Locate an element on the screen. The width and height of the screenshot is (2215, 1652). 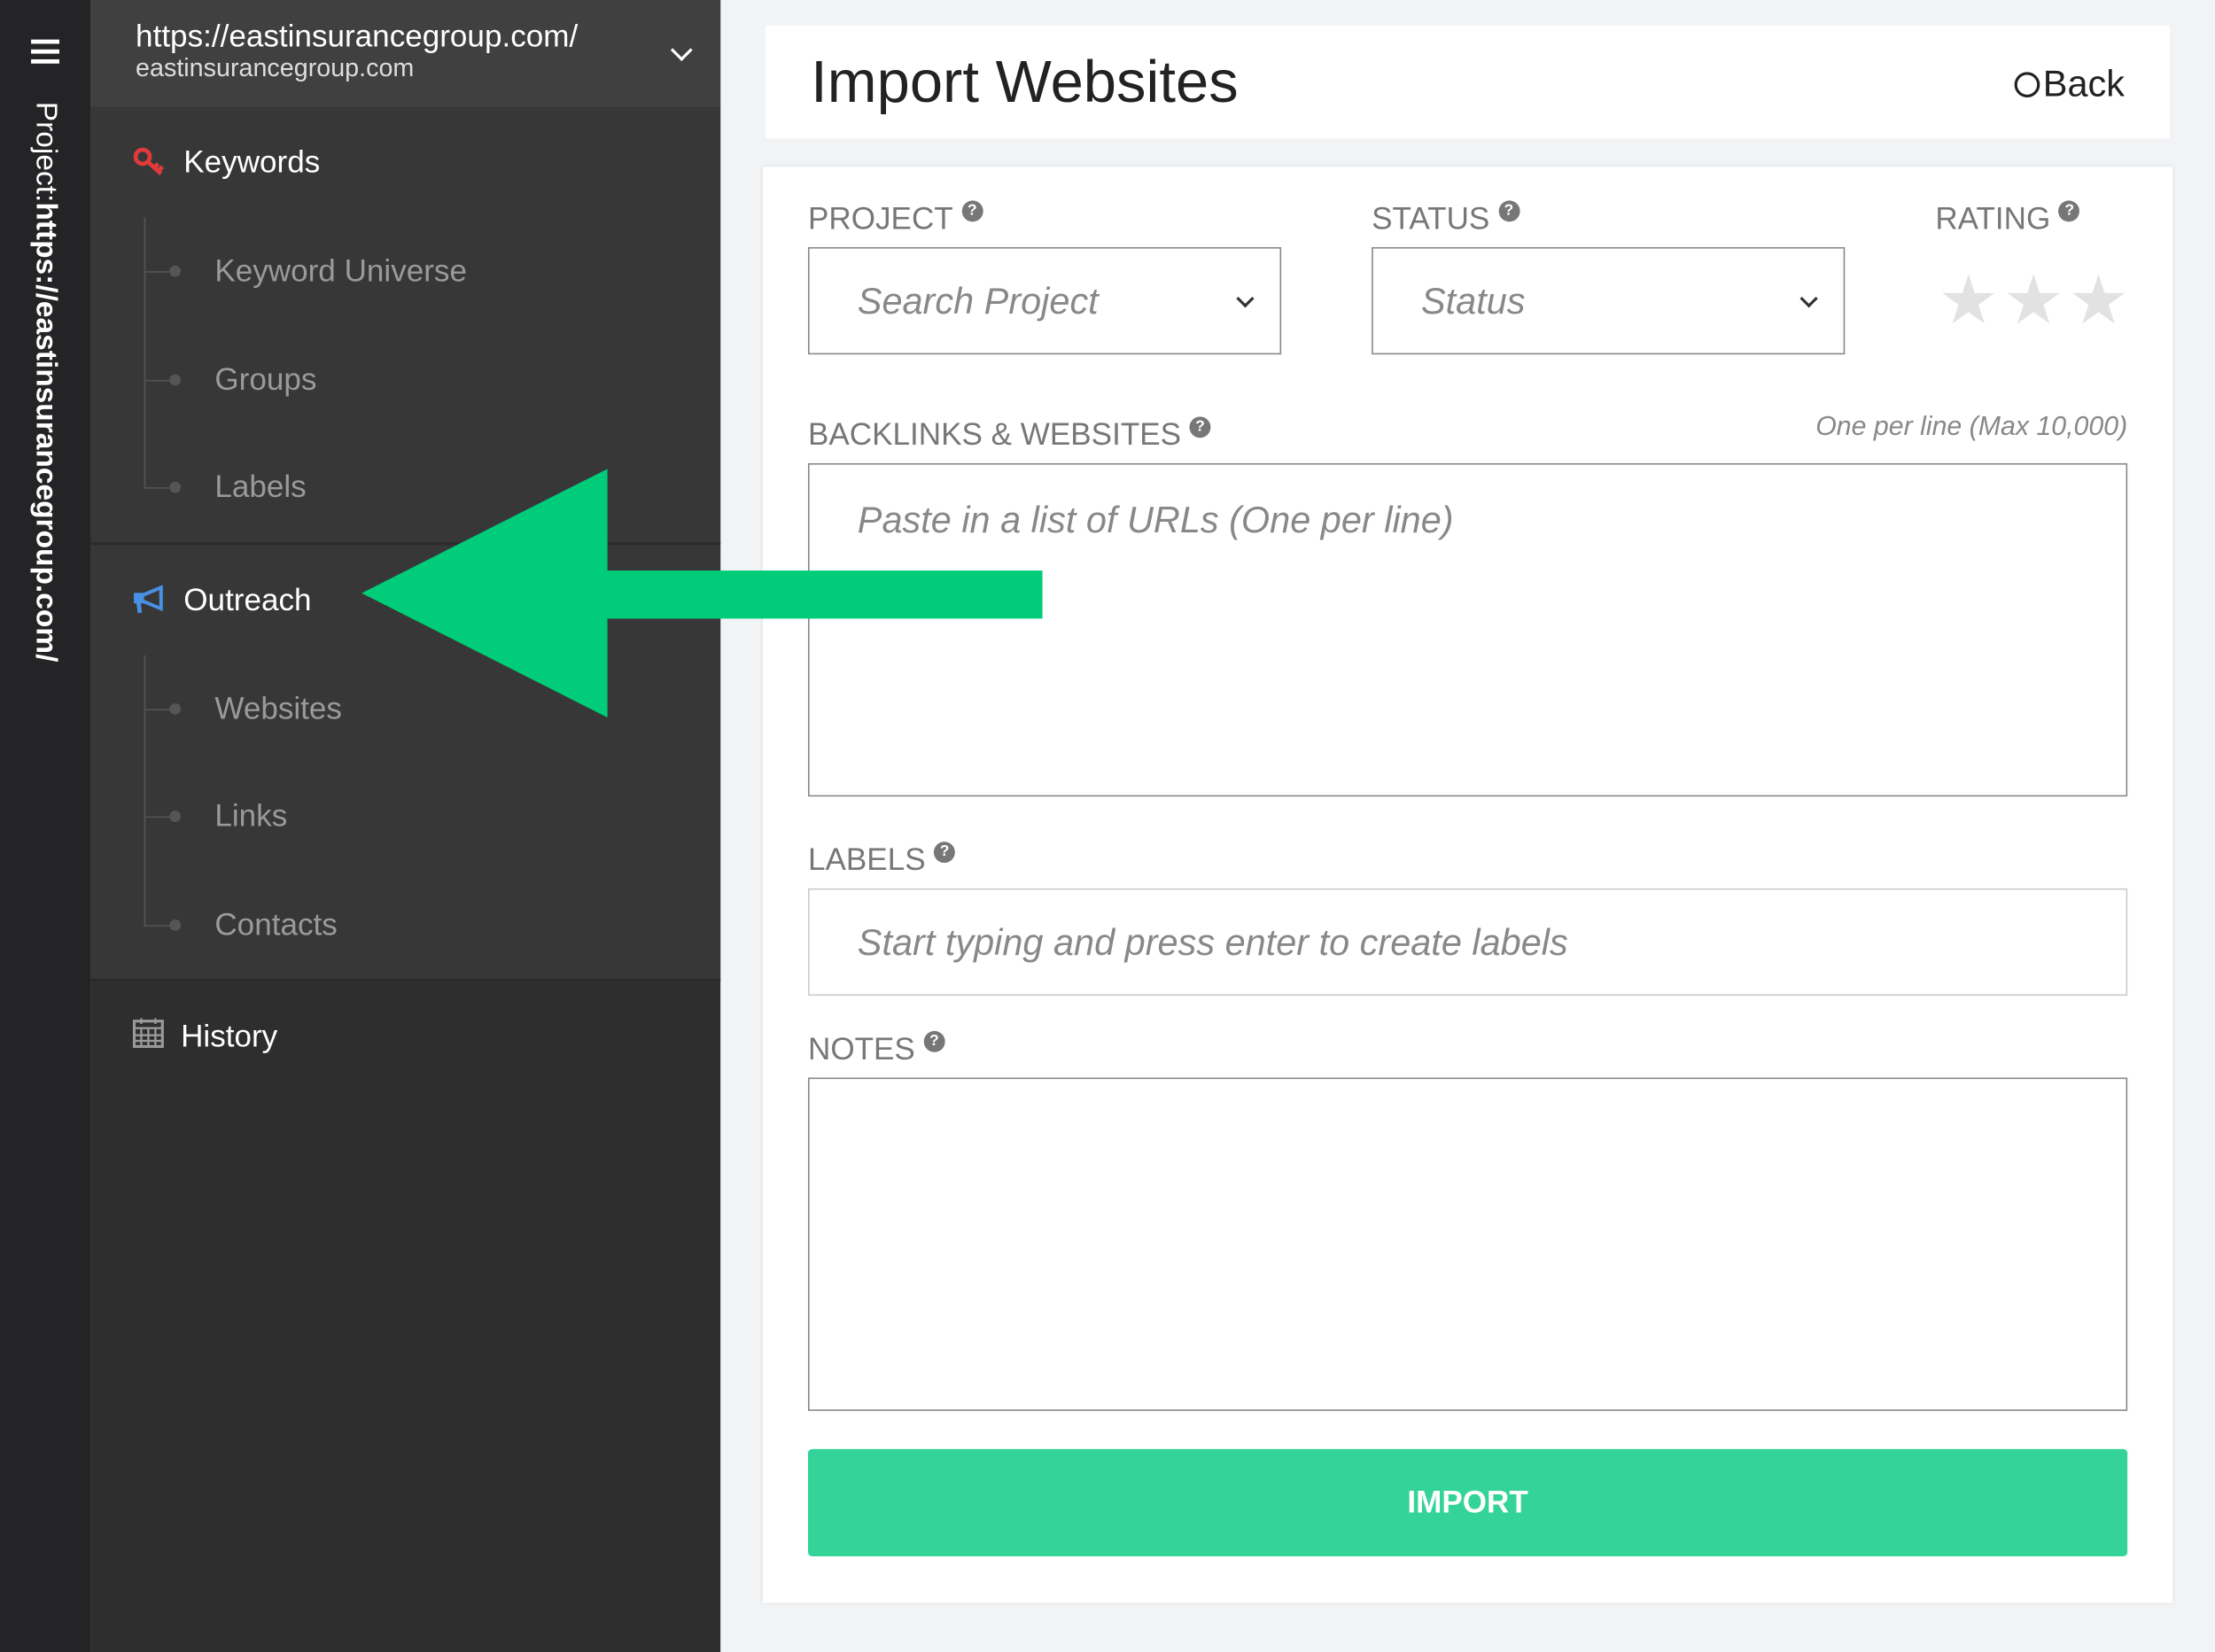
project-domain: eastinsurancegroup.com is located at coordinates (276, 67).